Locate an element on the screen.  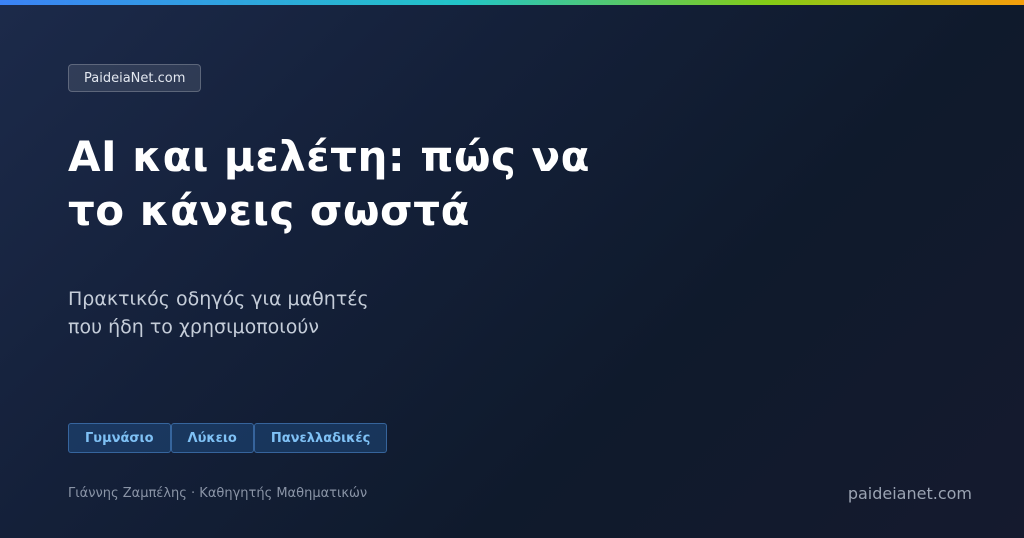
tag-gymnasio: Γυμνάσιο is located at coordinates (119, 438).